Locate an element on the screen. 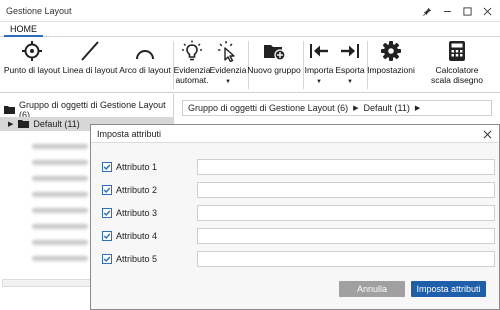 The width and height of the screenshot is (500, 310). import-button: Importa ▼ is located at coordinates (319, 65).